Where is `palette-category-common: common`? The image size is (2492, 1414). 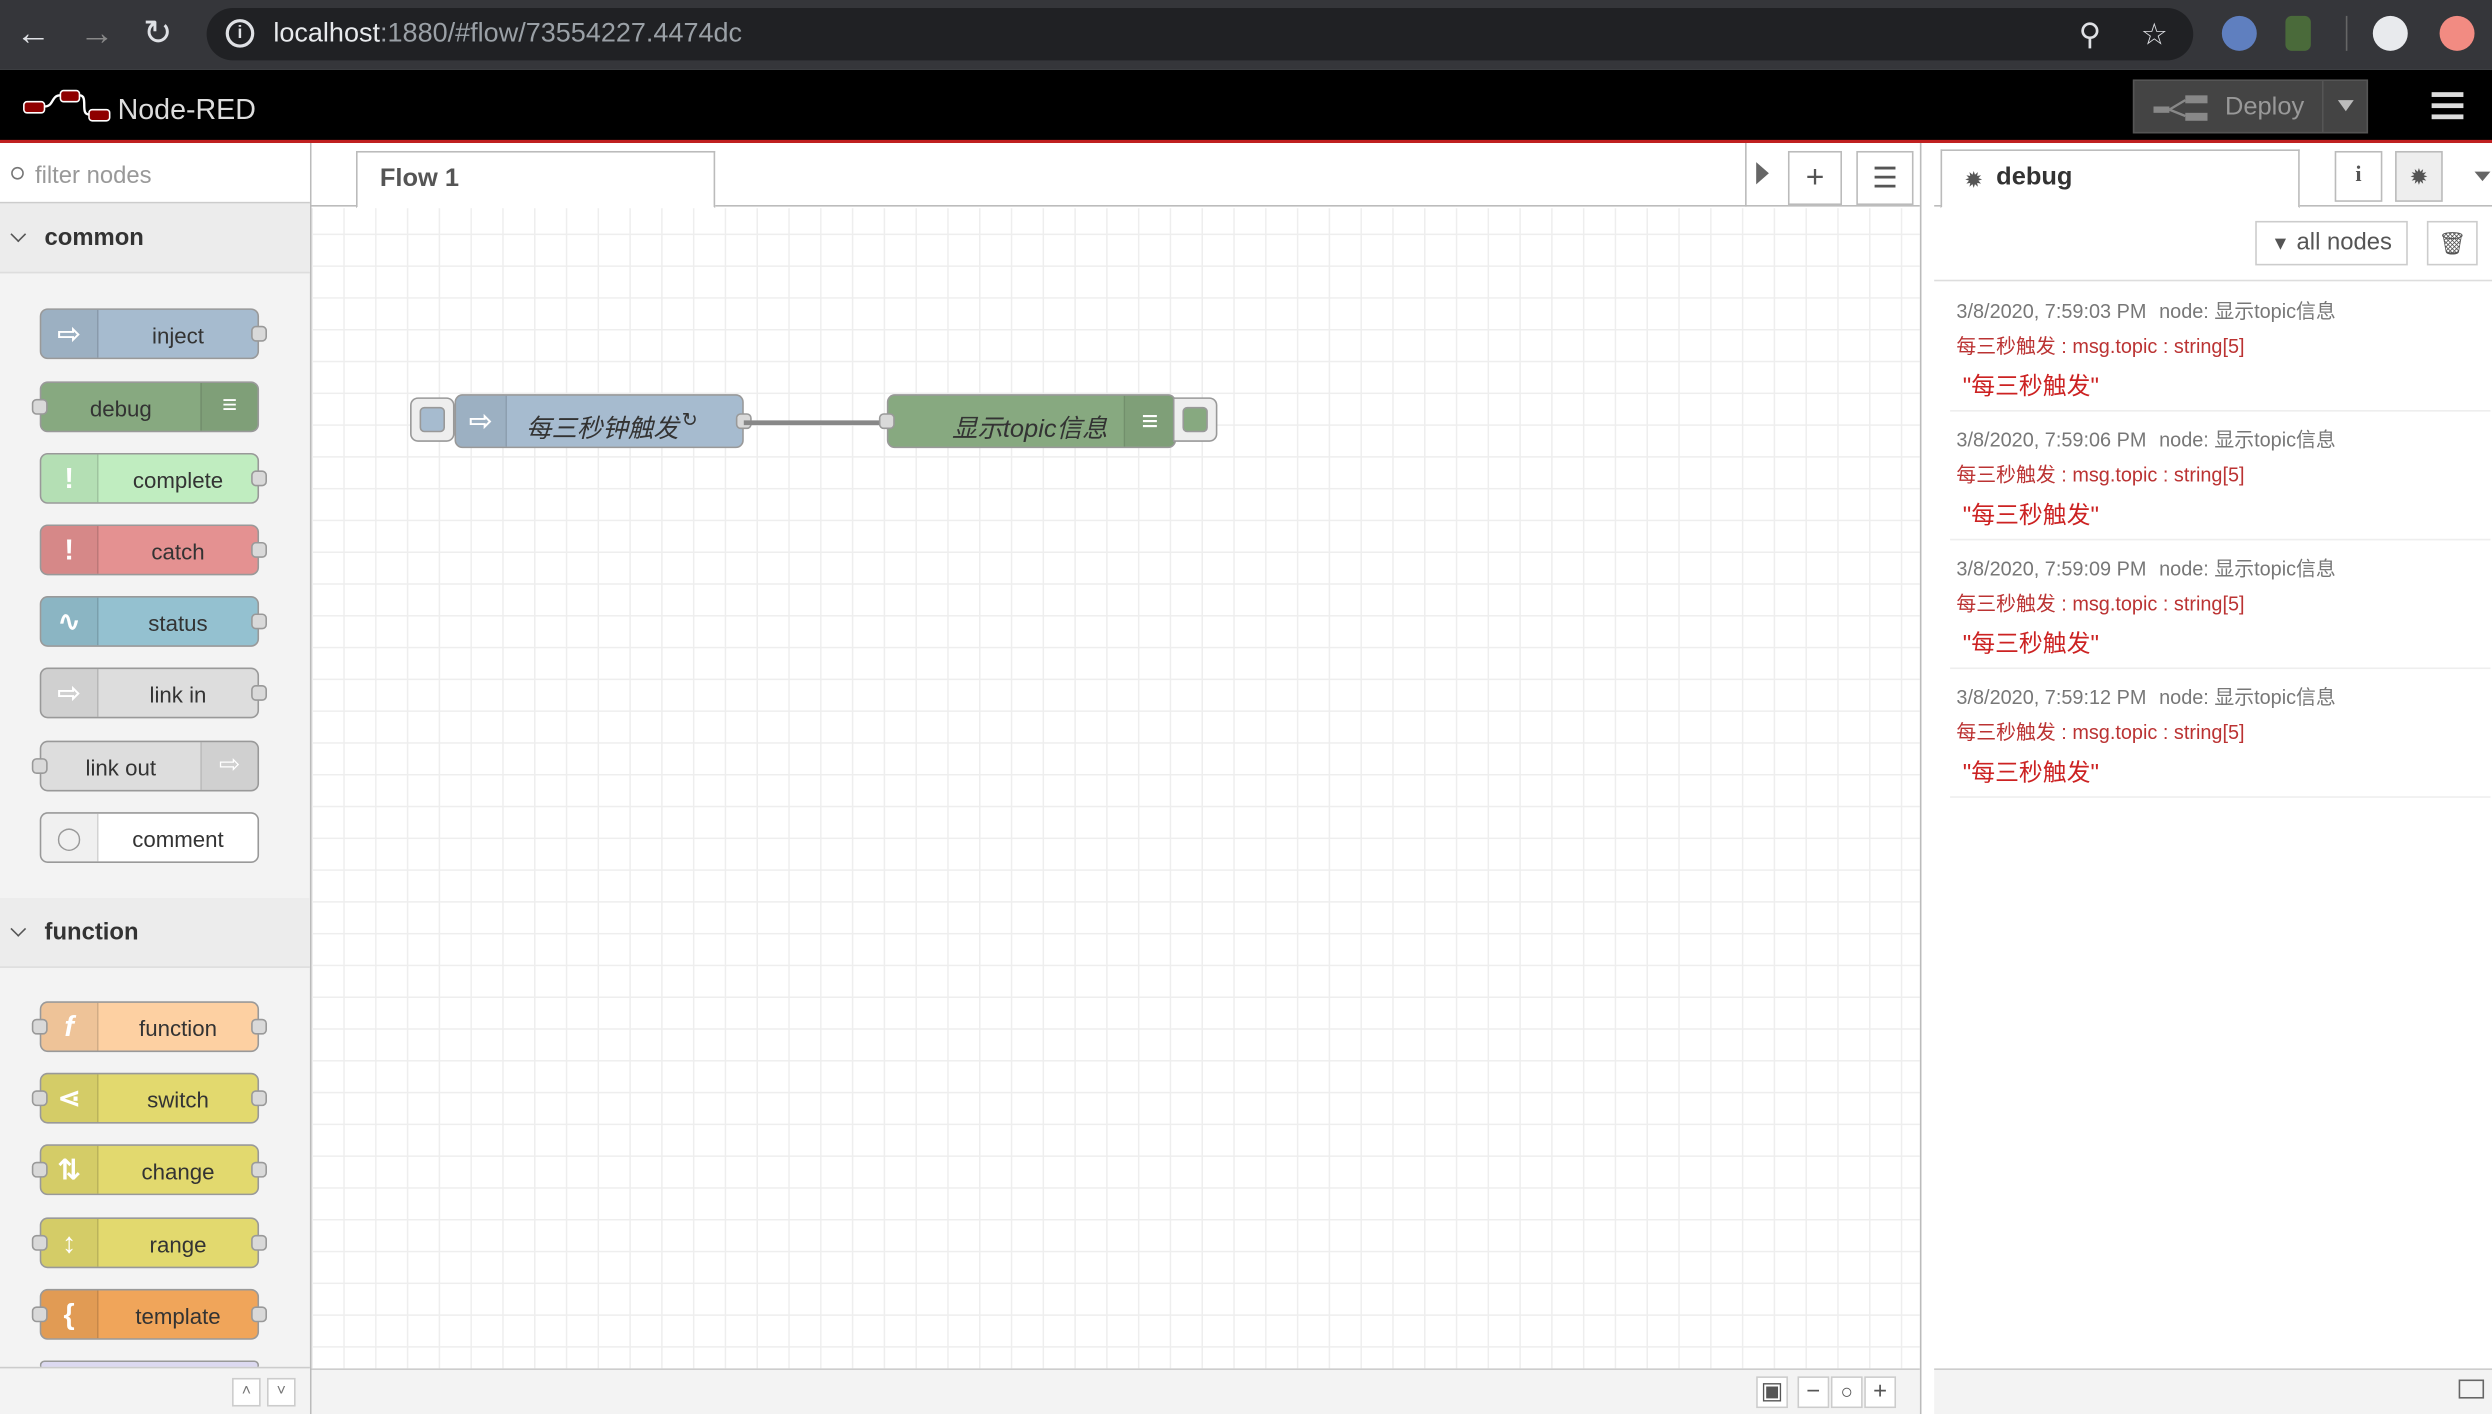
palette-category-common: common is located at coordinates (155, 238).